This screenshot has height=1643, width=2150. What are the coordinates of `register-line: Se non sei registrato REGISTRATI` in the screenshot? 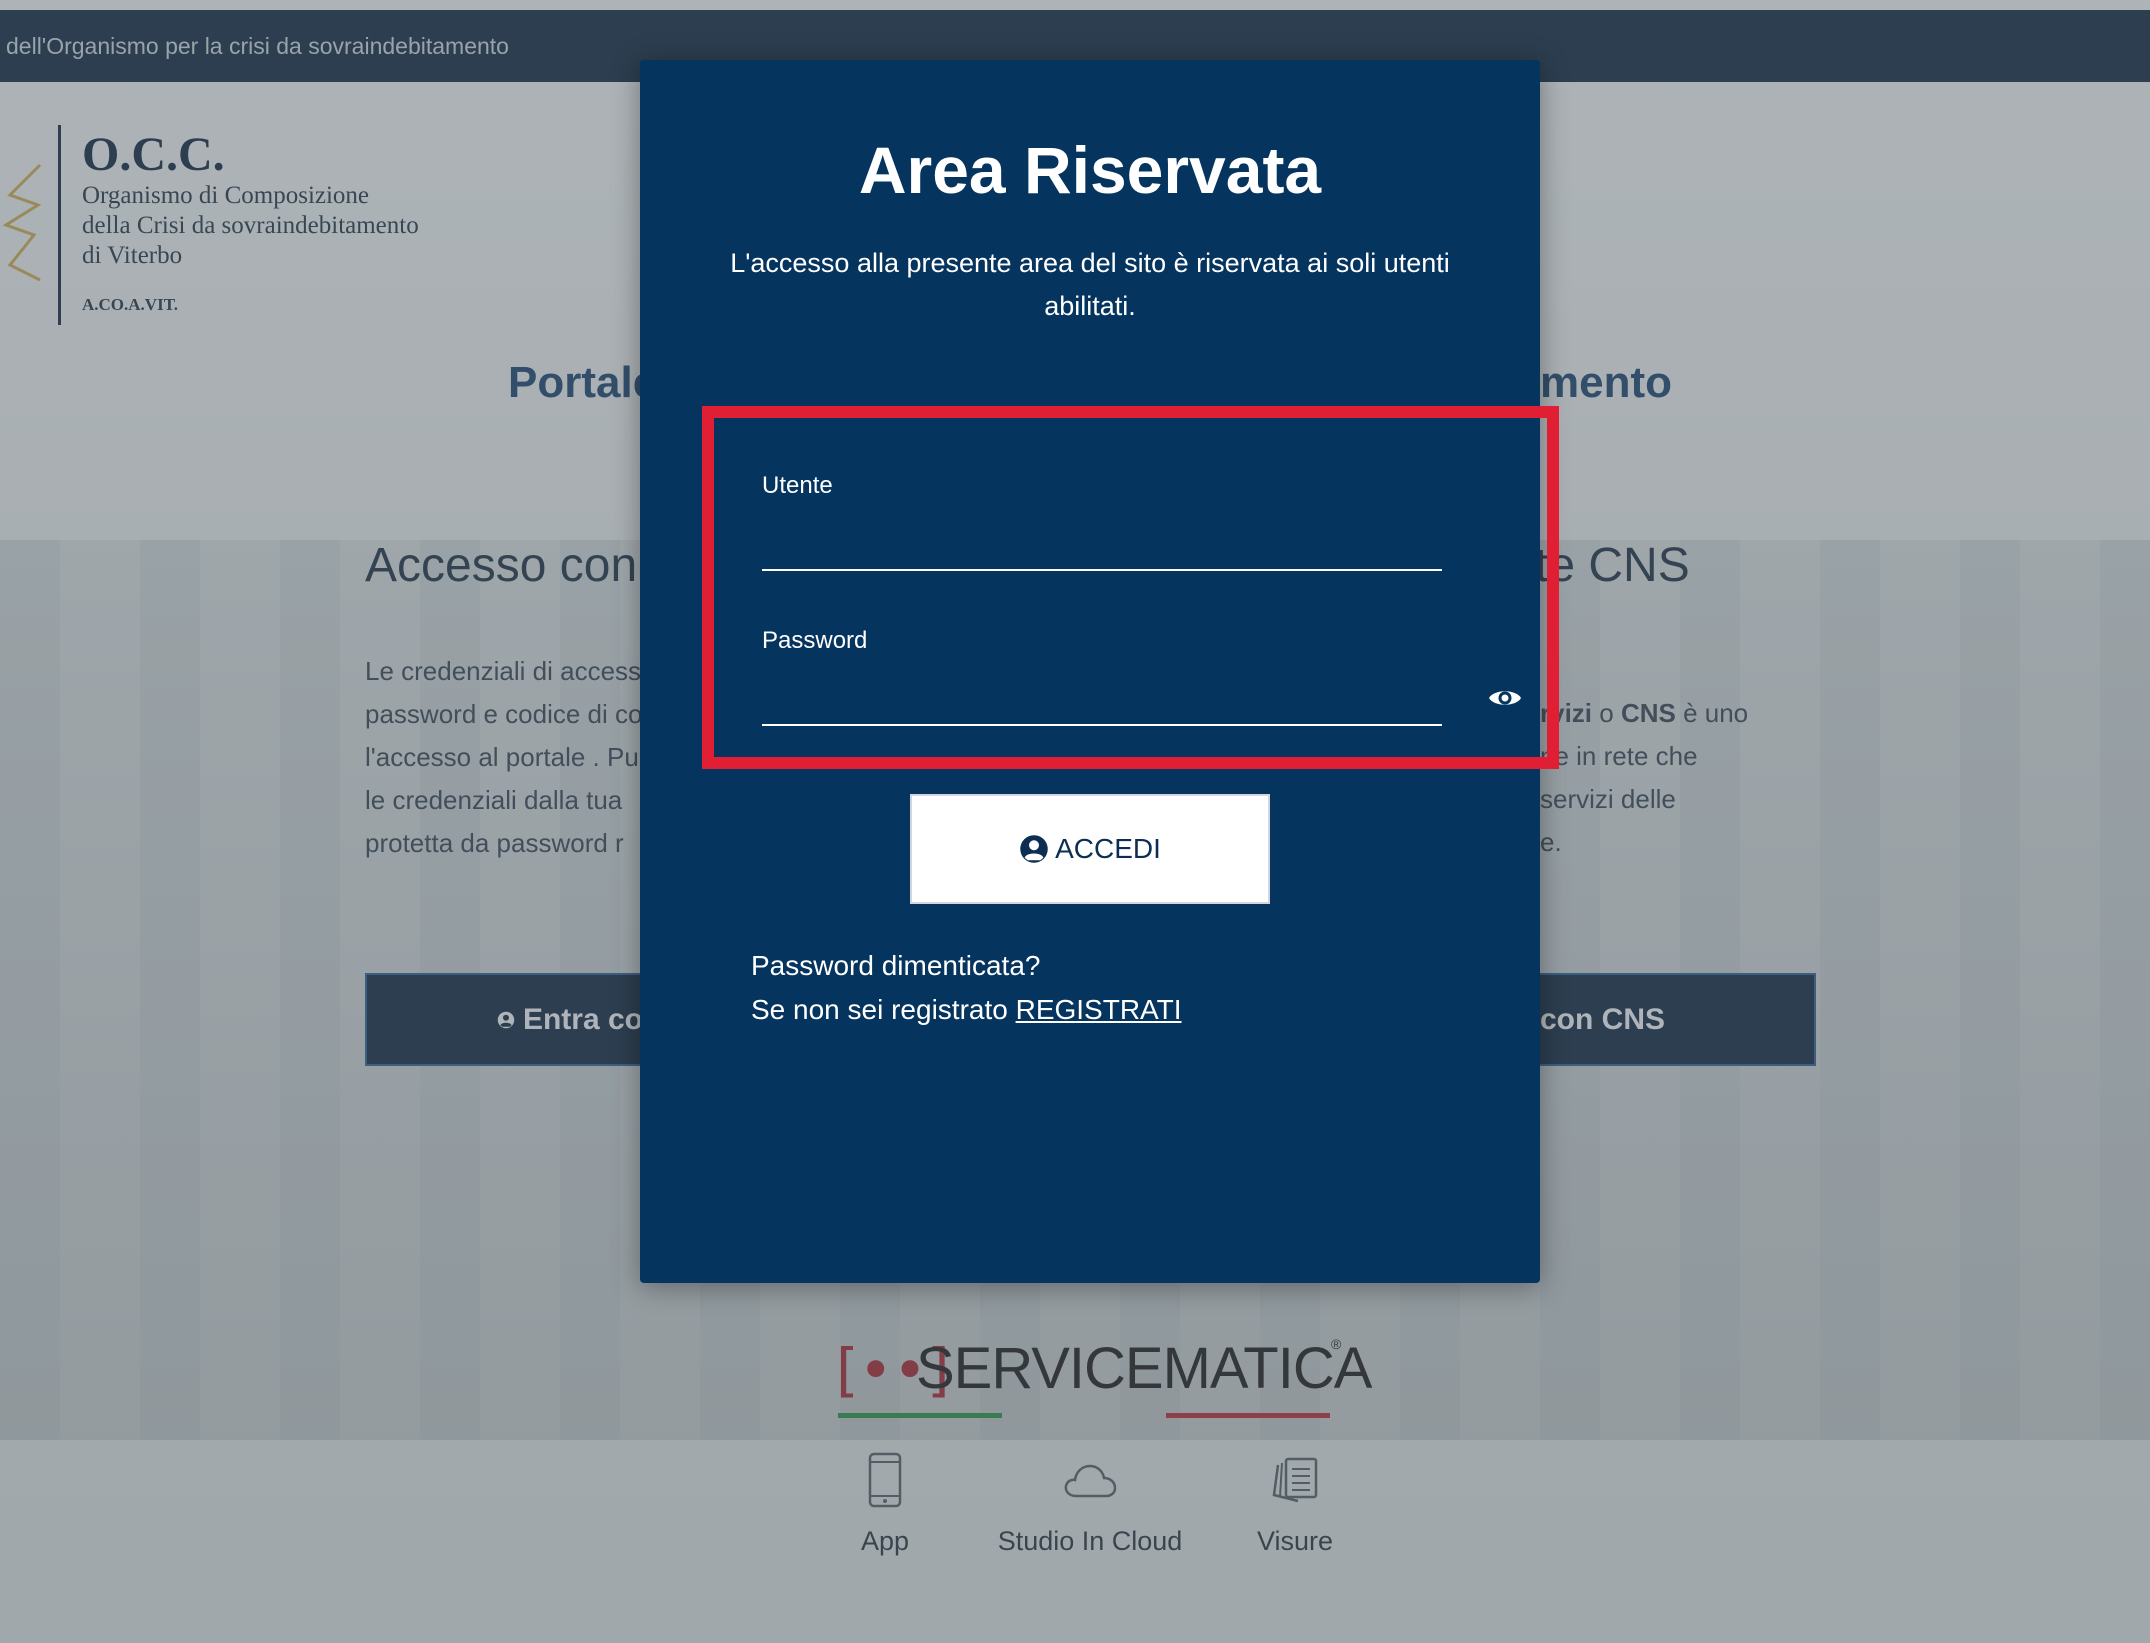 It's located at (966, 1010).